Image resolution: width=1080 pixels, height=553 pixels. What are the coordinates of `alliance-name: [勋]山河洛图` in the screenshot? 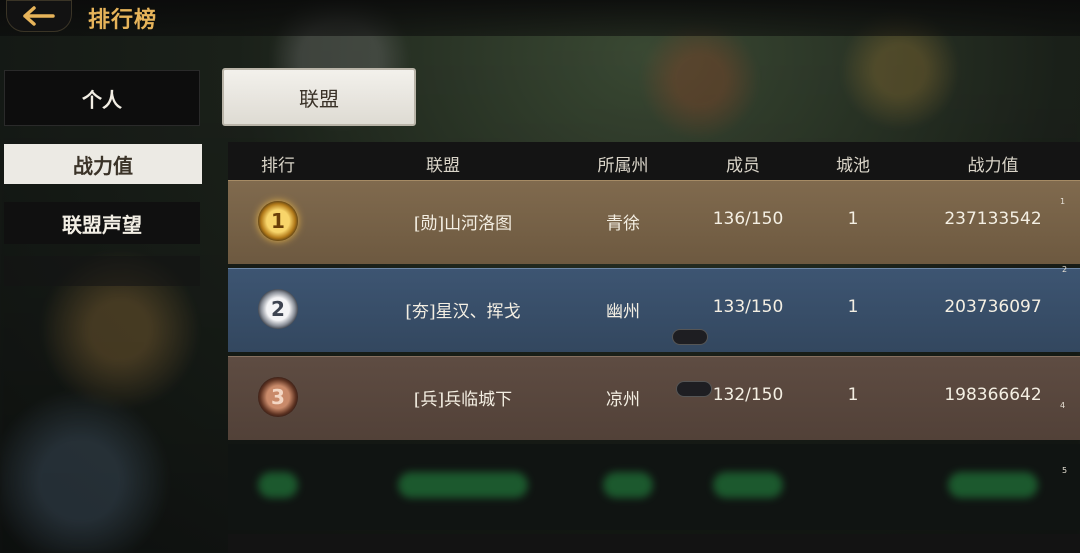 It's located at (463, 224).